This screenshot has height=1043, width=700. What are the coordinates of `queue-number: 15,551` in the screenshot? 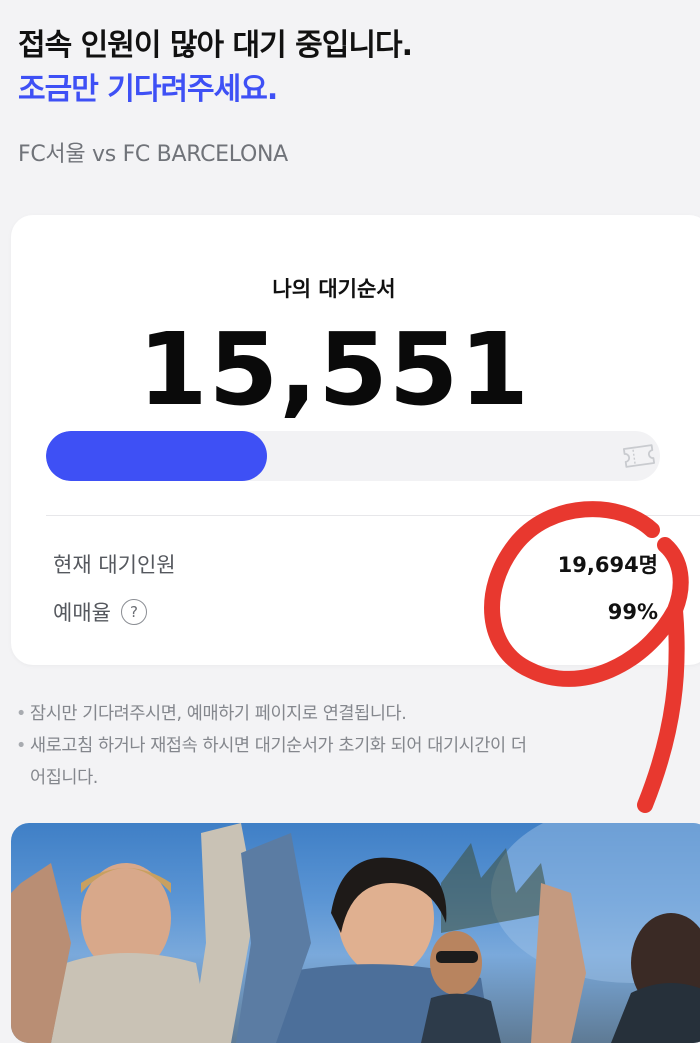 It's located at (334, 369).